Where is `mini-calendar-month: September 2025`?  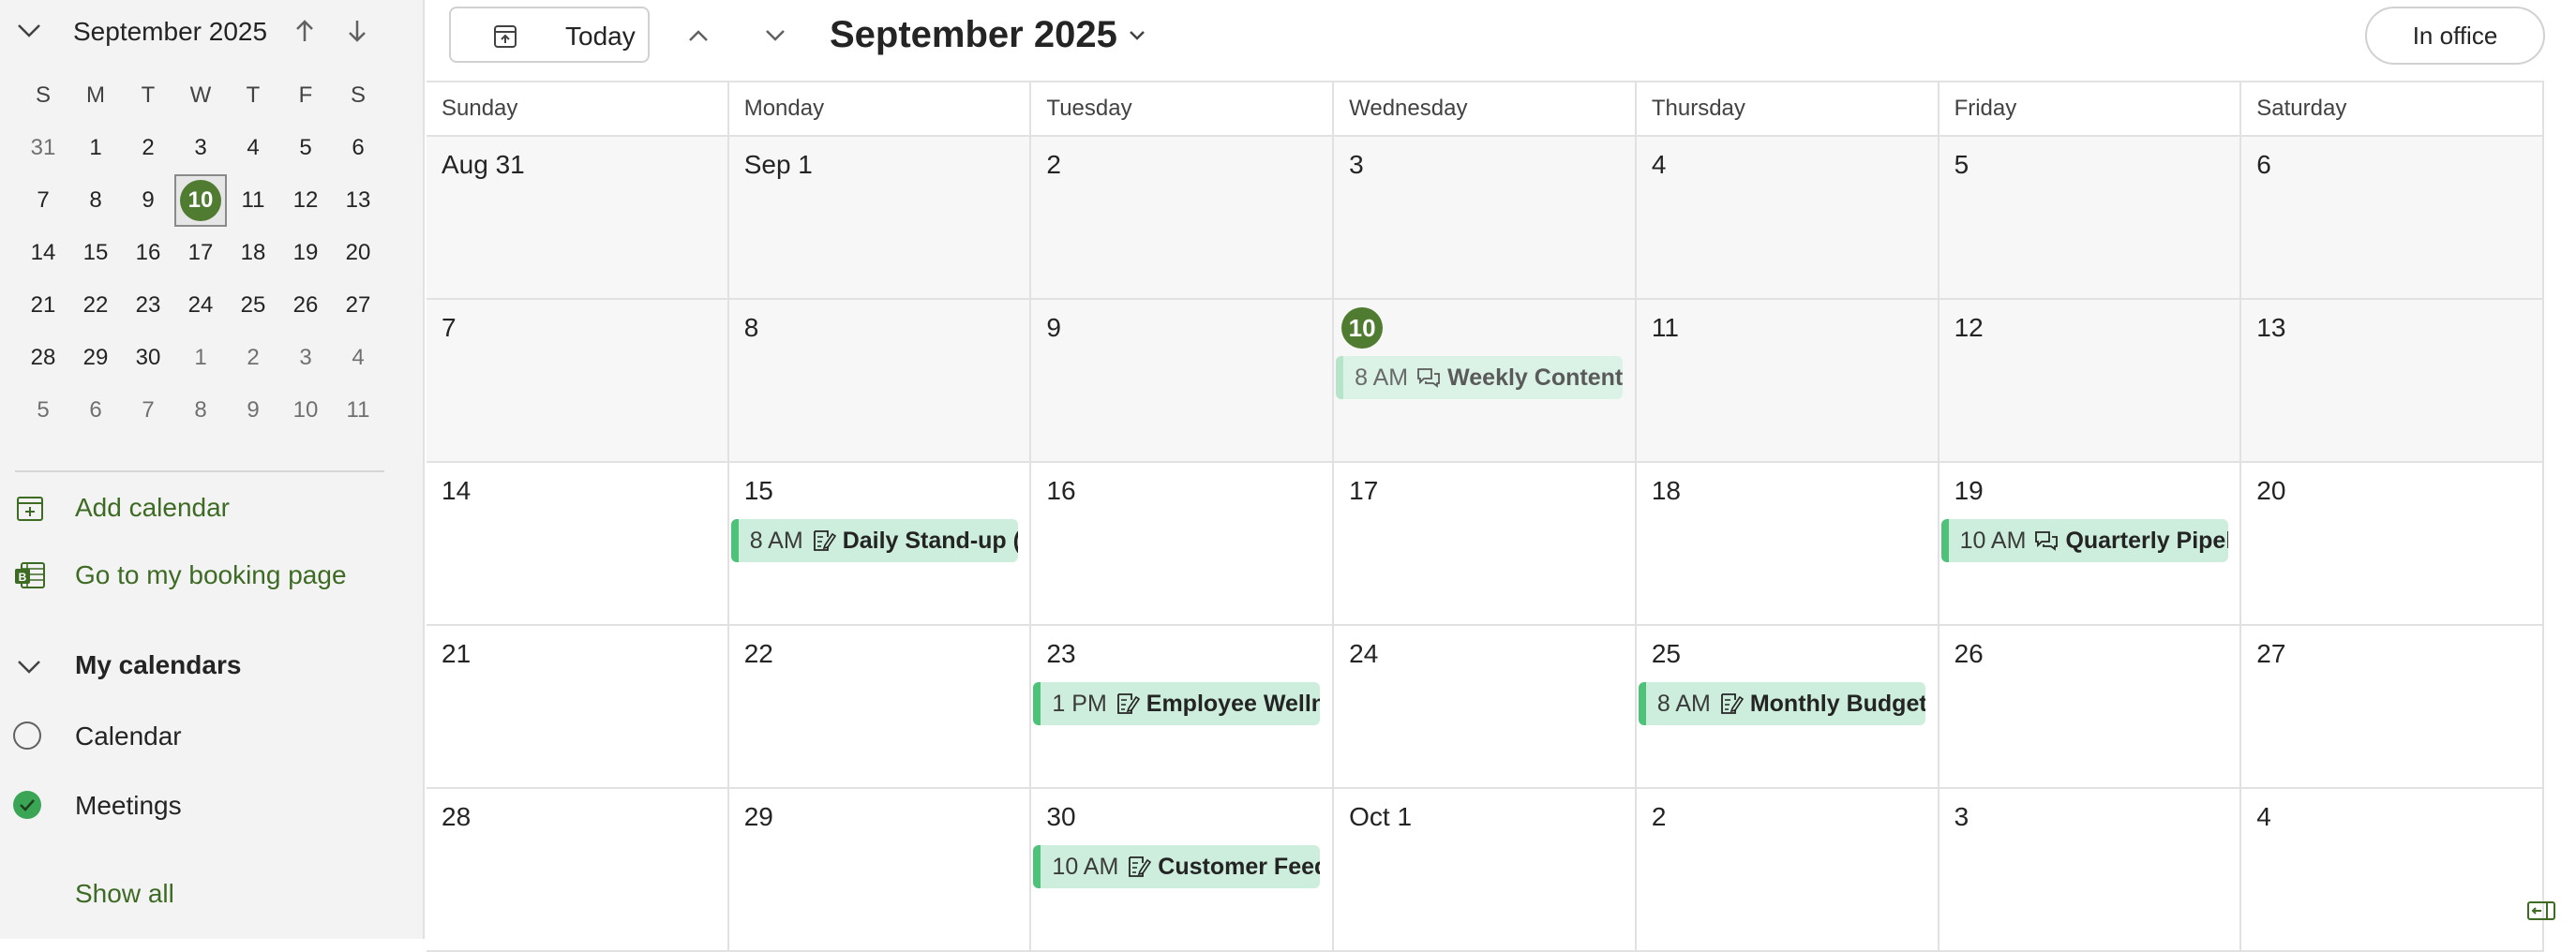 mini-calendar-month: September 2025 is located at coordinates (170, 32).